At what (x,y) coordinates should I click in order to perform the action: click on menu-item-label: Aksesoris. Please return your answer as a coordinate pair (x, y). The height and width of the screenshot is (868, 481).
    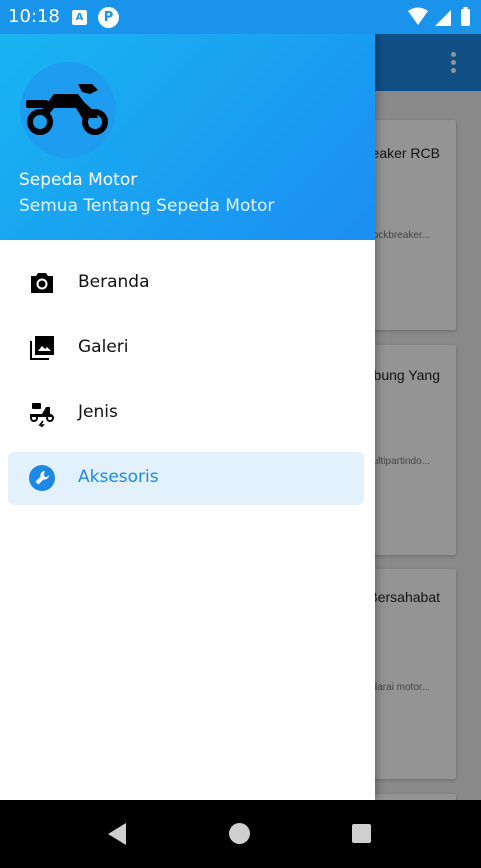
    Looking at the image, I should click on (118, 477).